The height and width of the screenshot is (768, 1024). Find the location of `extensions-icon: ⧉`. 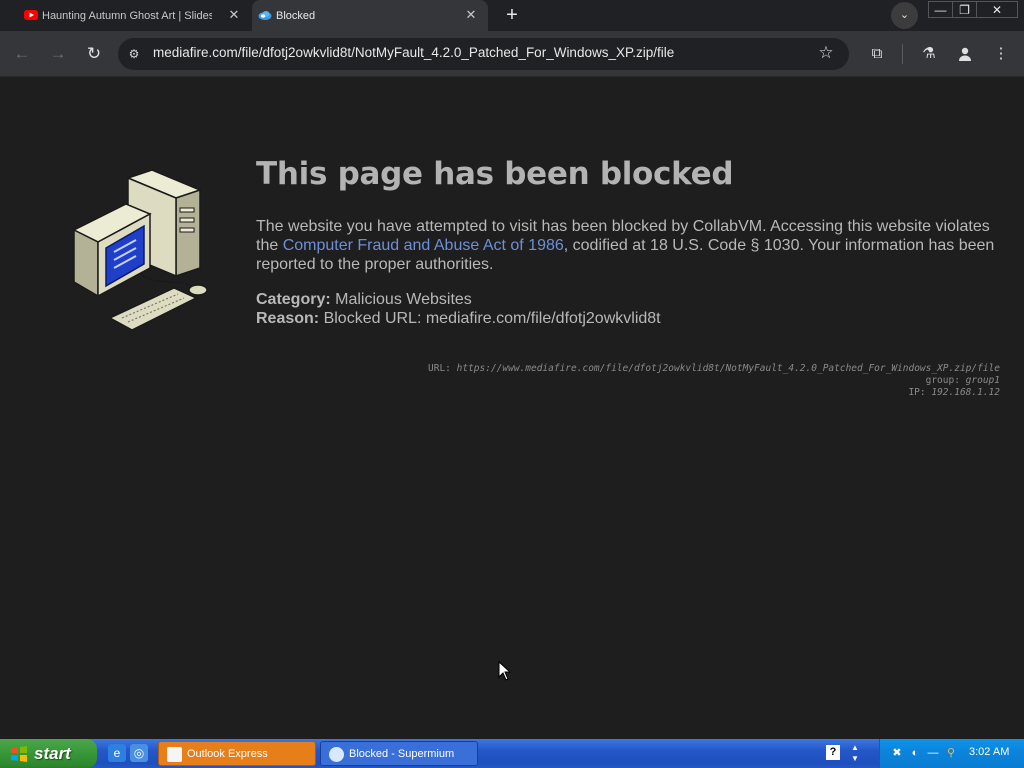

extensions-icon: ⧉ is located at coordinates (877, 54).